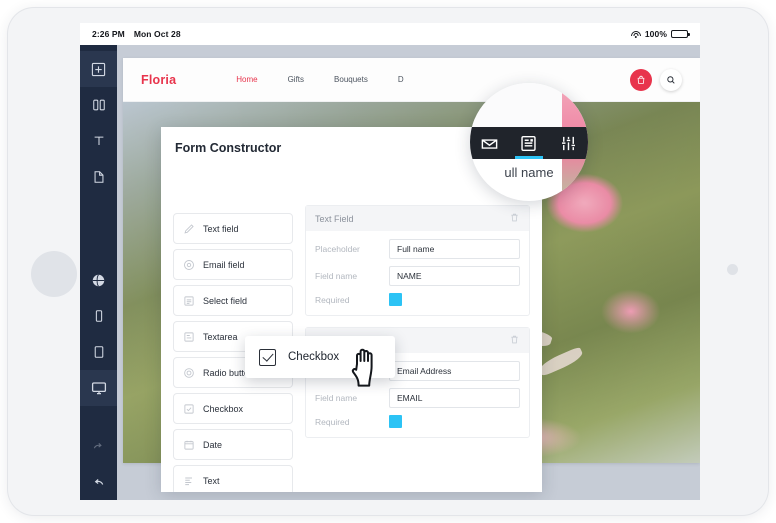  What do you see at coordinates (296, 79) in the screenshot?
I see `nav-item-gifts: Gifts` at bounding box center [296, 79].